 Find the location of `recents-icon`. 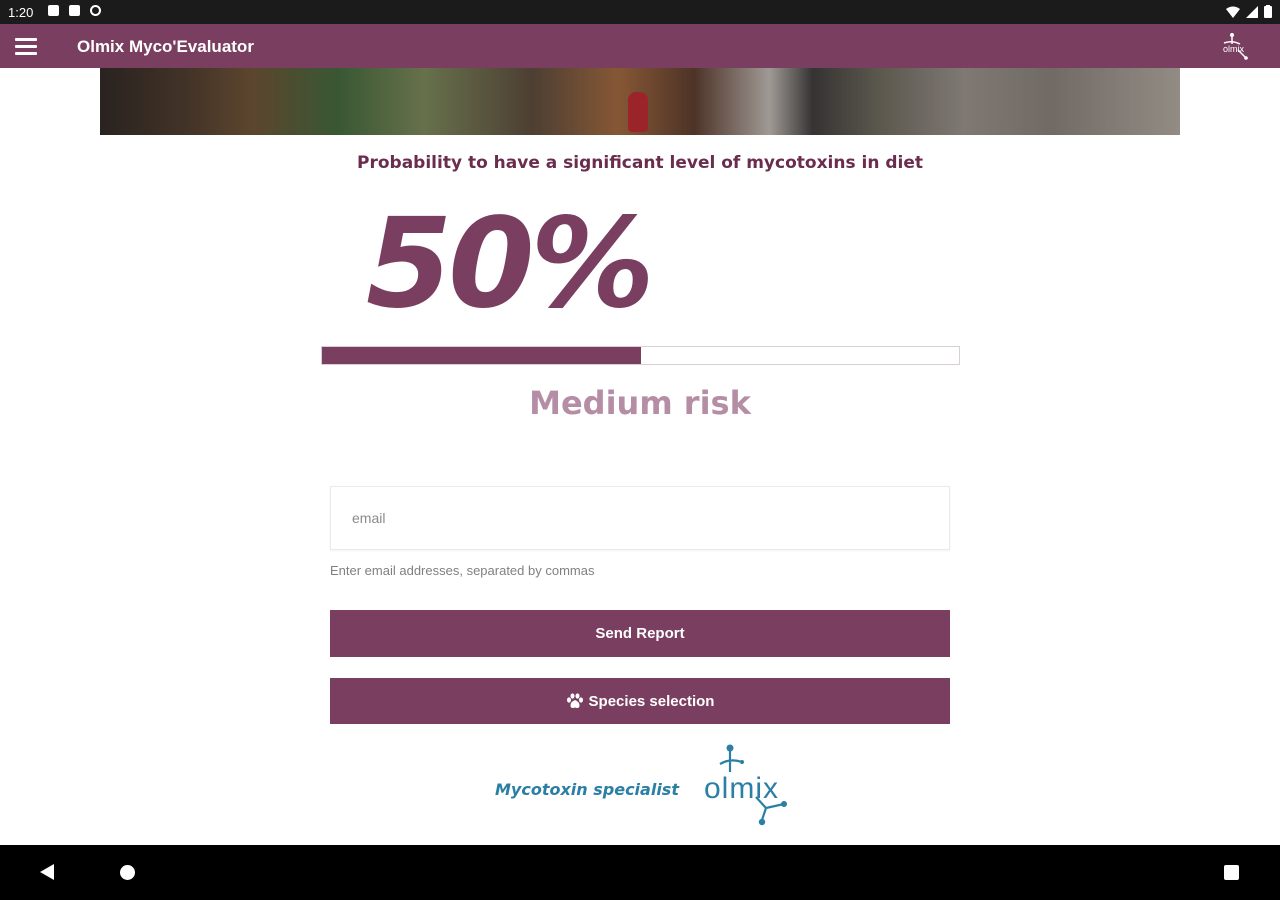

recents-icon is located at coordinates (1231, 872).